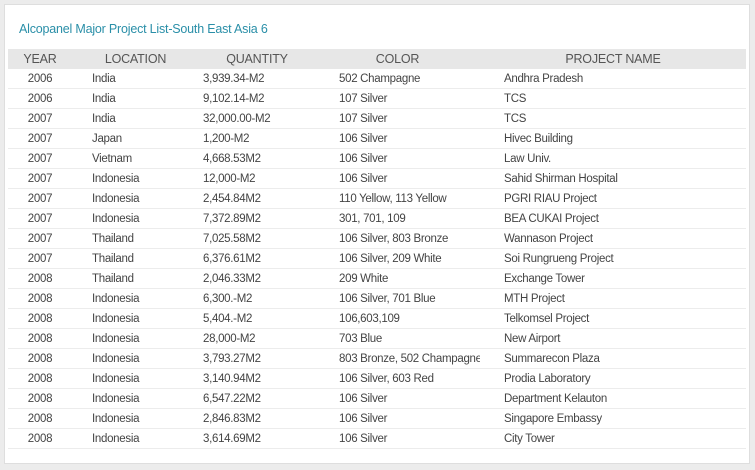  What do you see at coordinates (613, 318) in the screenshot?
I see `cell-project-name: Telkomsel Project` at bounding box center [613, 318].